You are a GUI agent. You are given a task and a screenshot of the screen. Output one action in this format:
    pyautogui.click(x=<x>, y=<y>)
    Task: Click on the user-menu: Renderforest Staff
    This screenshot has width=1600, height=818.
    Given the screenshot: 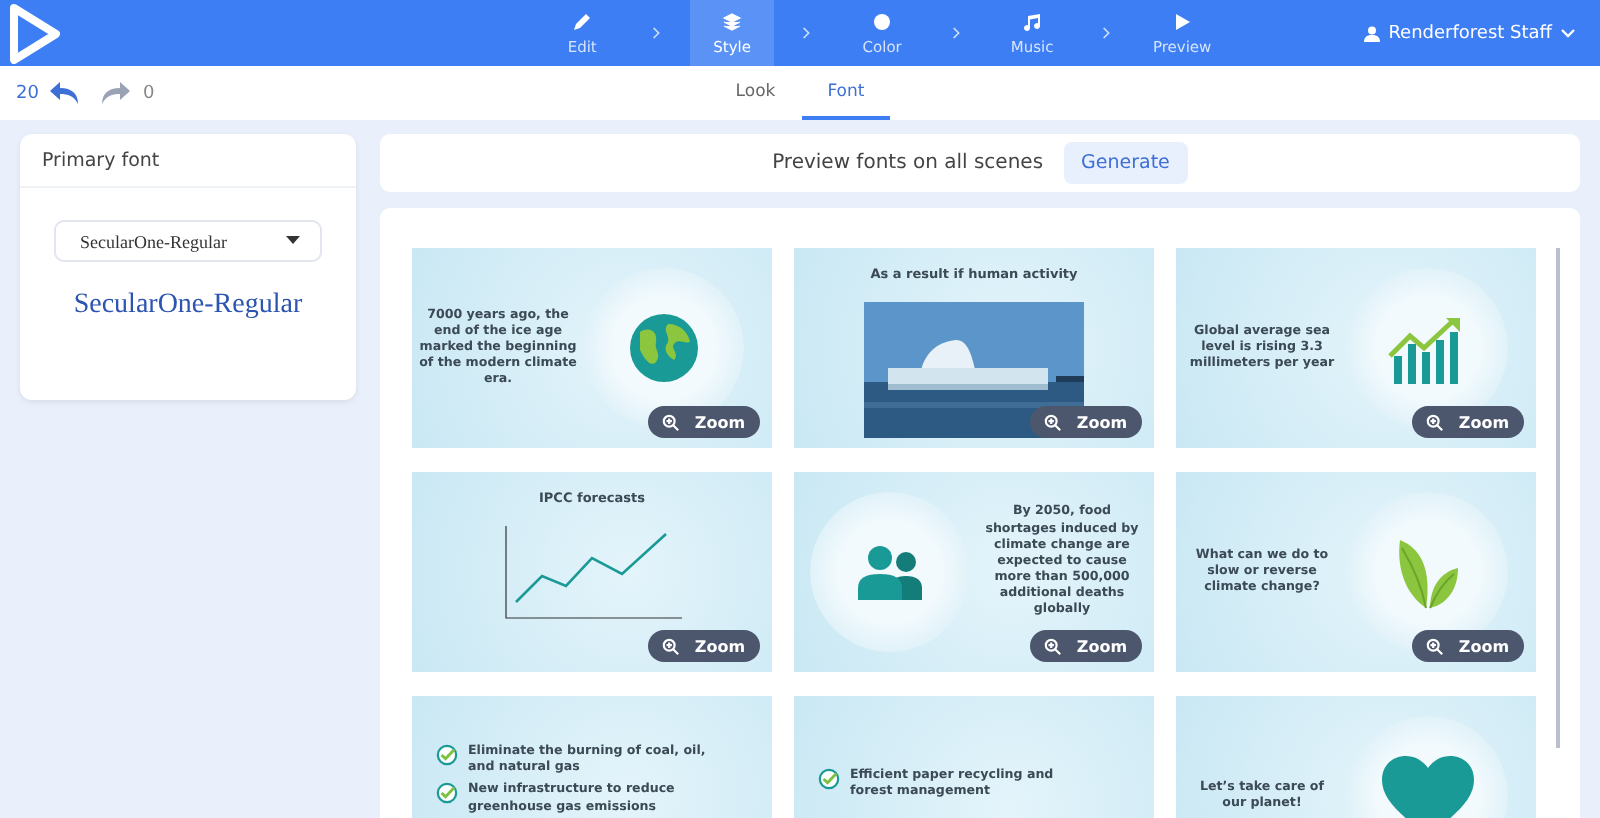 What is the action you would take?
    pyautogui.click(x=1470, y=33)
    